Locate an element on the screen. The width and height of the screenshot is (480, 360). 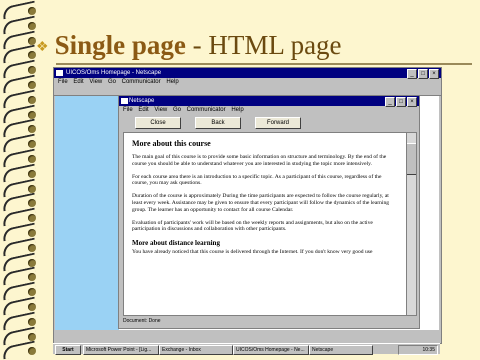
netscape-menu-edit: Edit is located at coordinates (143, 110).